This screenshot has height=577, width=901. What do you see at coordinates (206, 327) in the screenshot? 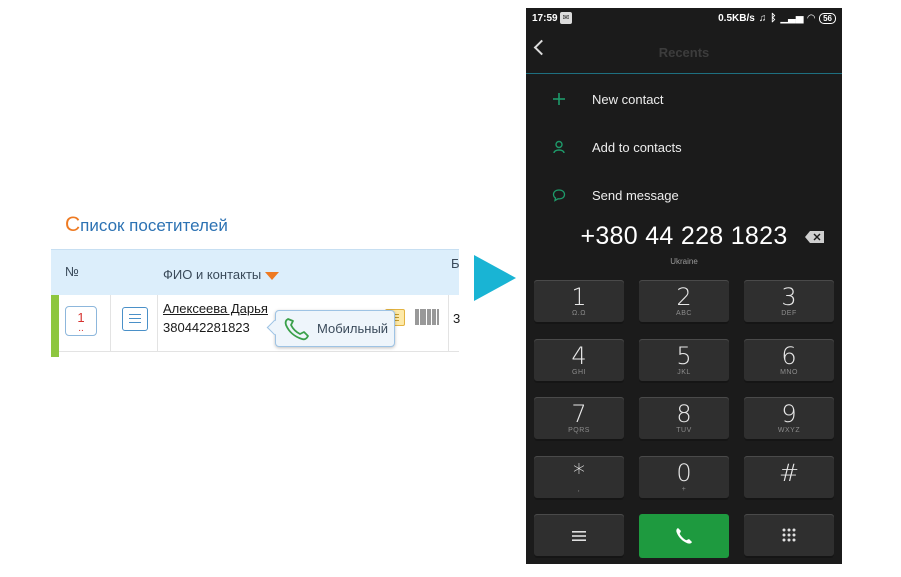
I see `visitor-phone: 380442281823` at bounding box center [206, 327].